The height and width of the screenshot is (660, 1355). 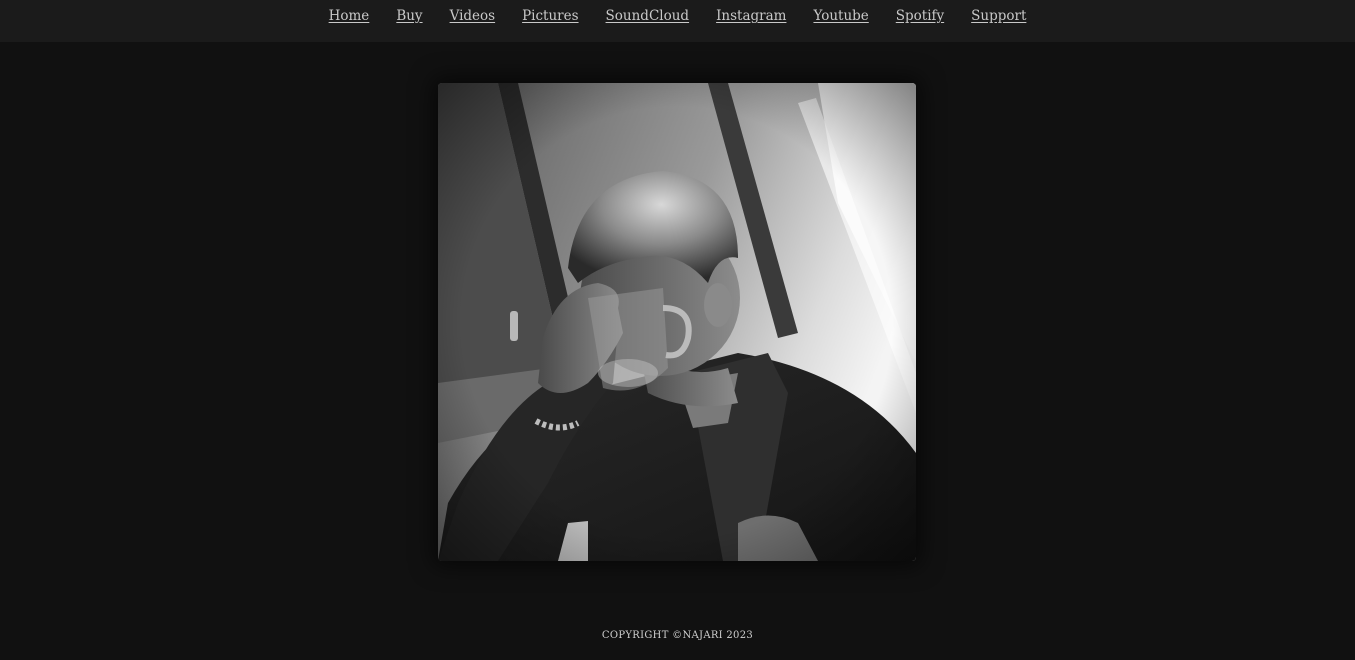 I want to click on nav-link-home: Home, so click(x=349, y=16).